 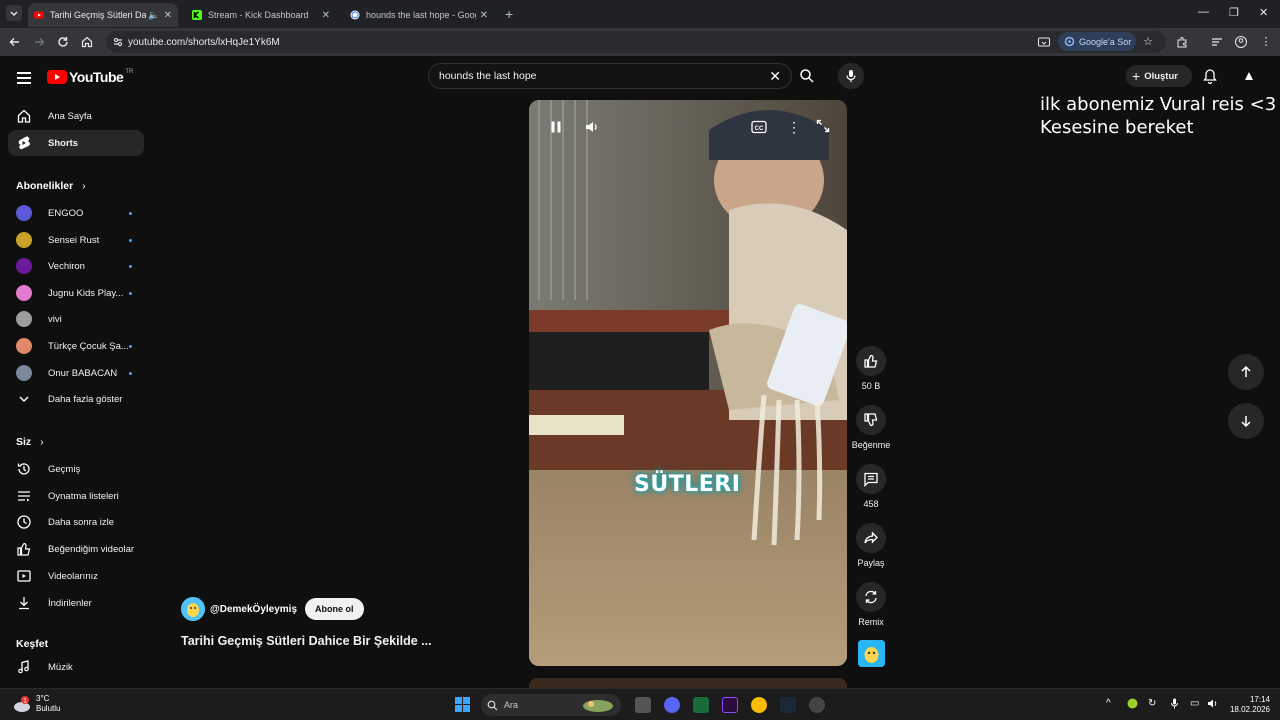 What do you see at coordinates (76, 667) in the screenshot?
I see `sidebar-item-music: Müzik` at bounding box center [76, 667].